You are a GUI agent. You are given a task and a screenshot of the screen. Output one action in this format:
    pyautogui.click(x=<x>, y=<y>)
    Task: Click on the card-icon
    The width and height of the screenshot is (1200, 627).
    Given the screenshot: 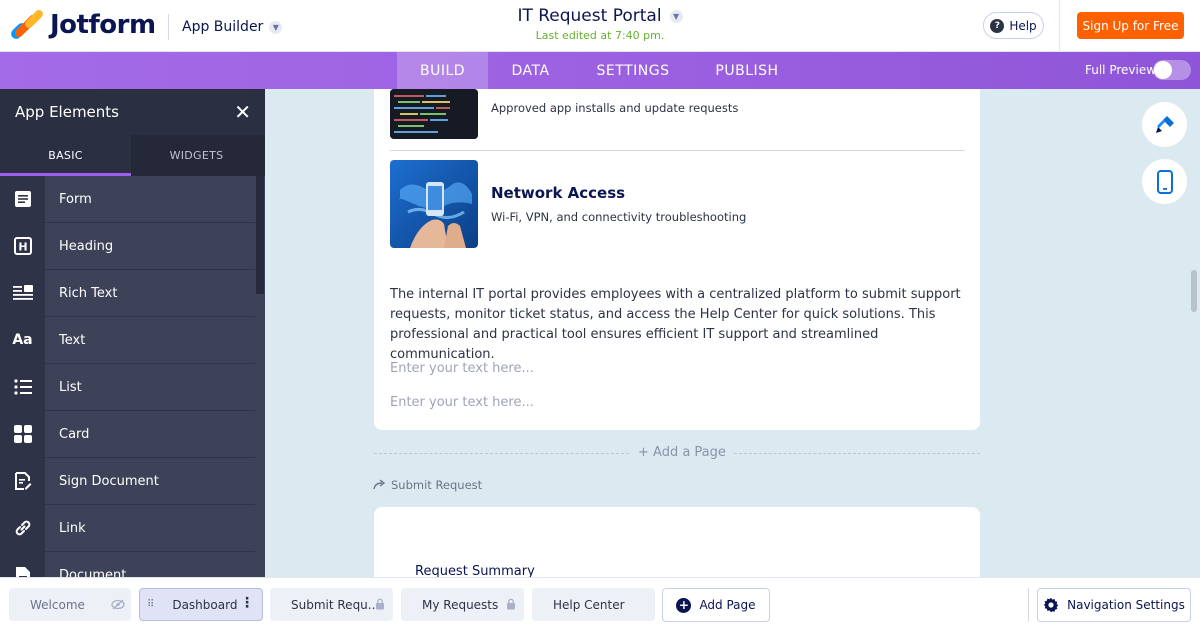 What is the action you would take?
    pyautogui.click(x=22, y=434)
    